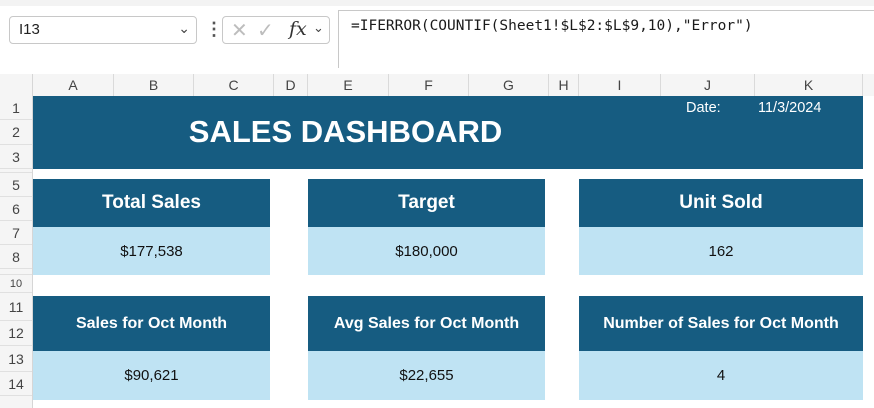  Describe the element at coordinates (16, 209) in the screenshot. I see `row-header-6: 6` at that location.